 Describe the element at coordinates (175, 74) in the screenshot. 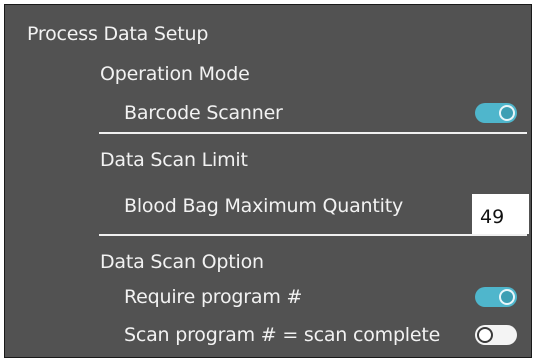

I see `section-heading-operation-mode: Operation Mode` at that location.